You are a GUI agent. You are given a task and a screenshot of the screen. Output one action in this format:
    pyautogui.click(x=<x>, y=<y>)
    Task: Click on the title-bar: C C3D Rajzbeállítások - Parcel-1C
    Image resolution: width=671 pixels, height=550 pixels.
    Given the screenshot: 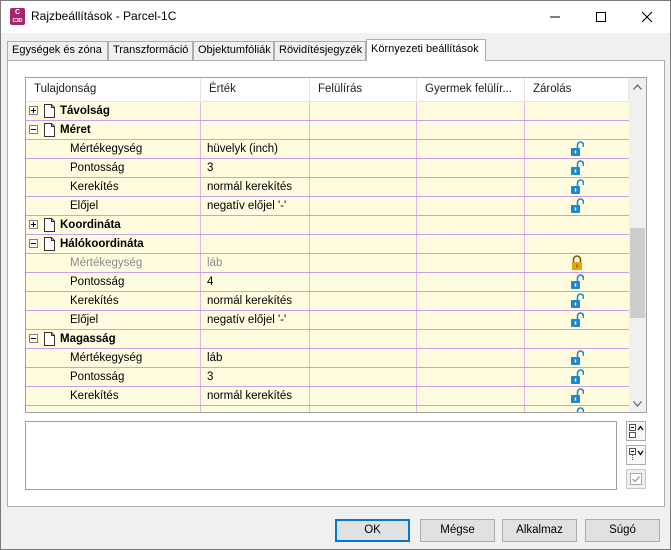 What is the action you would take?
    pyautogui.click(x=335, y=17)
    